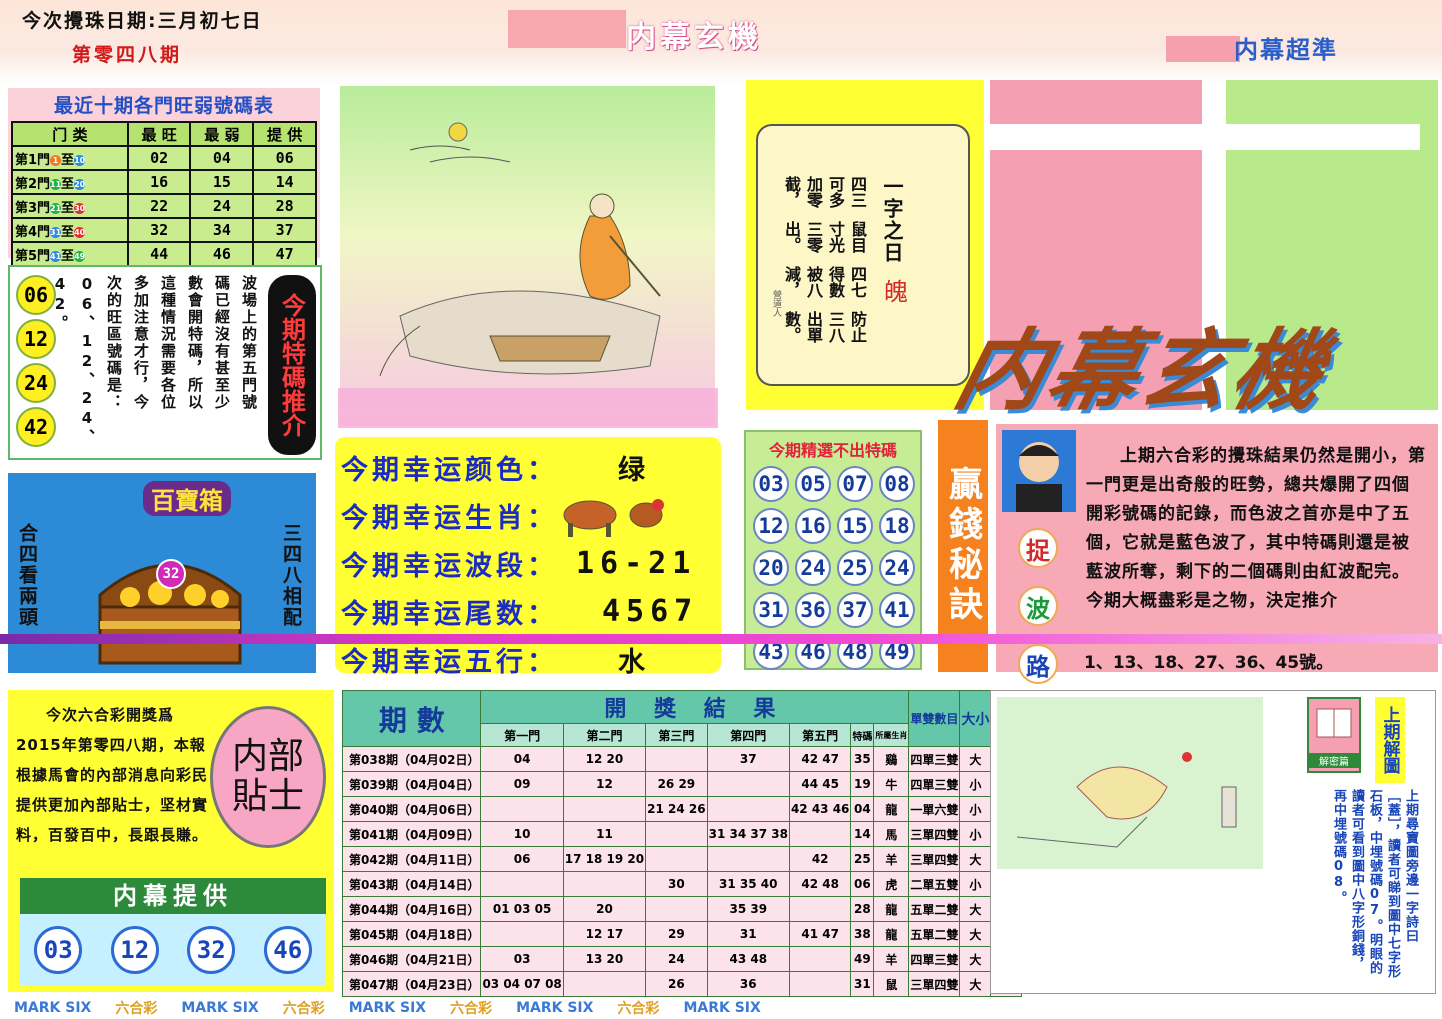 Image resolution: width=1442 pixels, height=1019 pixels. Describe the element at coordinates (411, 759) in the screenshot. I see `result-cell-p: 第038期（04月02日）` at that location.